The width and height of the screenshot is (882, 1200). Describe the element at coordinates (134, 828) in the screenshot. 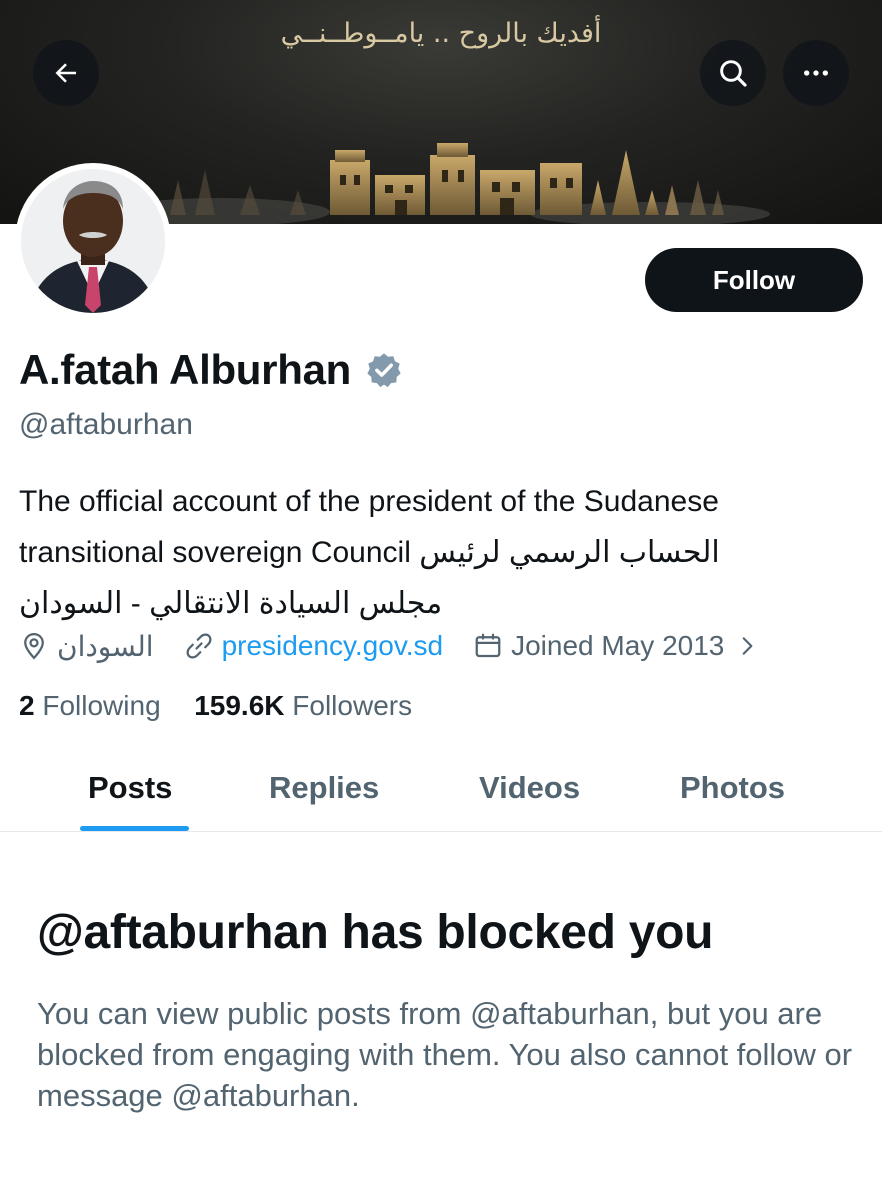

I see `active-tab-indicator` at that location.